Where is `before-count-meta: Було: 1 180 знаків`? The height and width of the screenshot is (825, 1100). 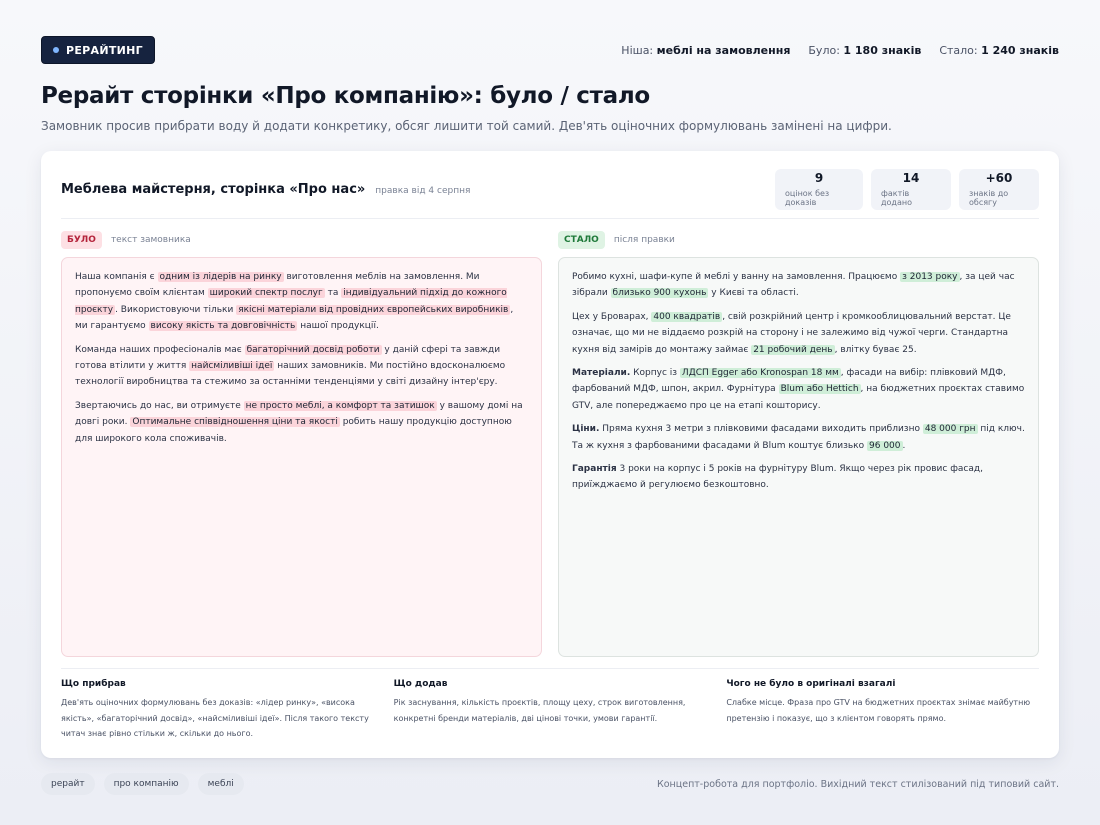
before-count-meta: Було: 1 180 знаків is located at coordinates (864, 50).